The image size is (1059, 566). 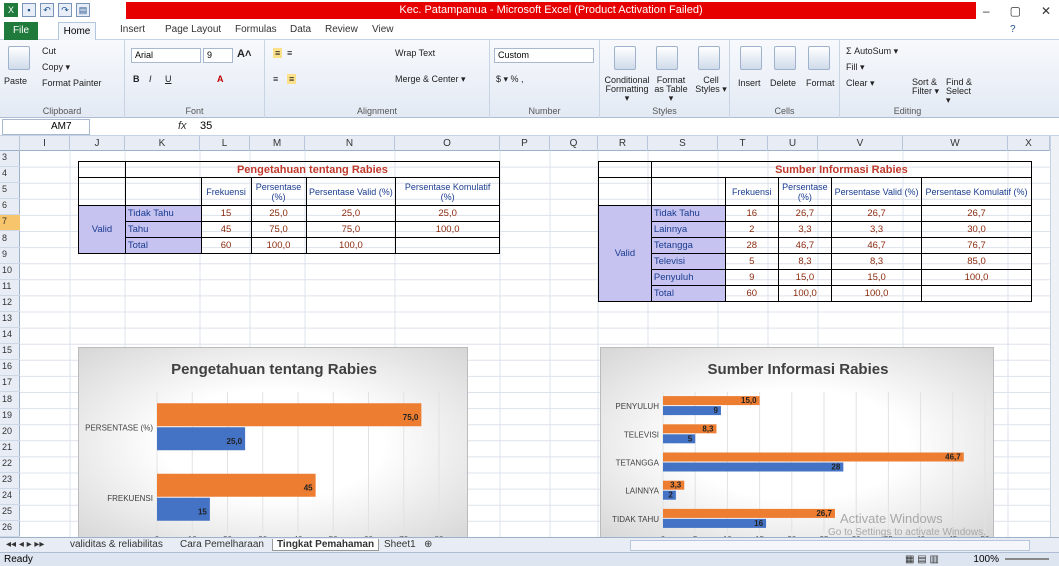 What do you see at coordinates (743, 143) in the screenshot?
I see `col-header: T` at bounding box center [743, 143].